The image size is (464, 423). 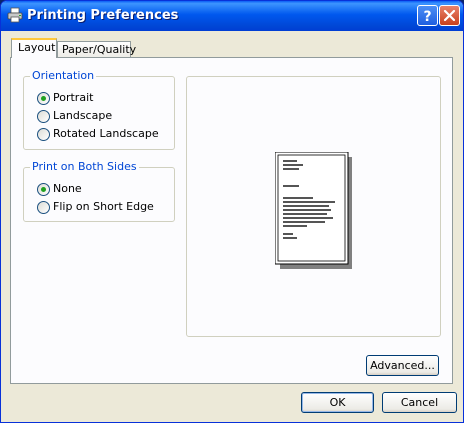 I want to click on orientation-legend: Orientation, so click(x=63, y=75).